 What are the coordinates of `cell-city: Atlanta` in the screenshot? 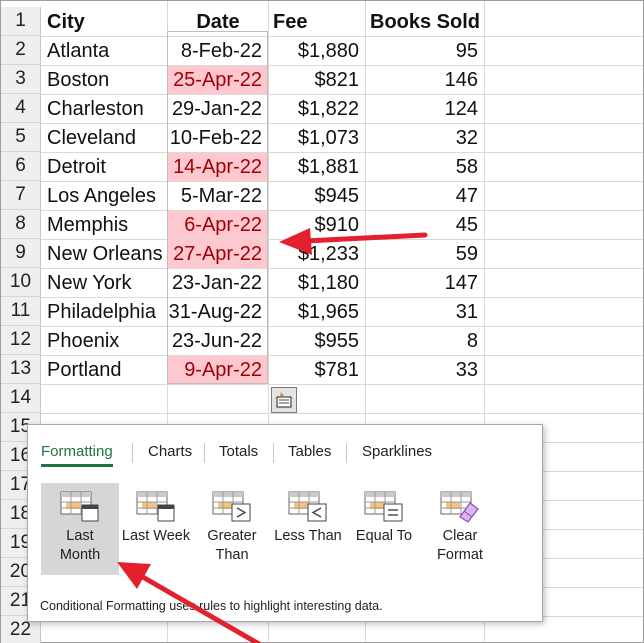 It's located at (104, 51).